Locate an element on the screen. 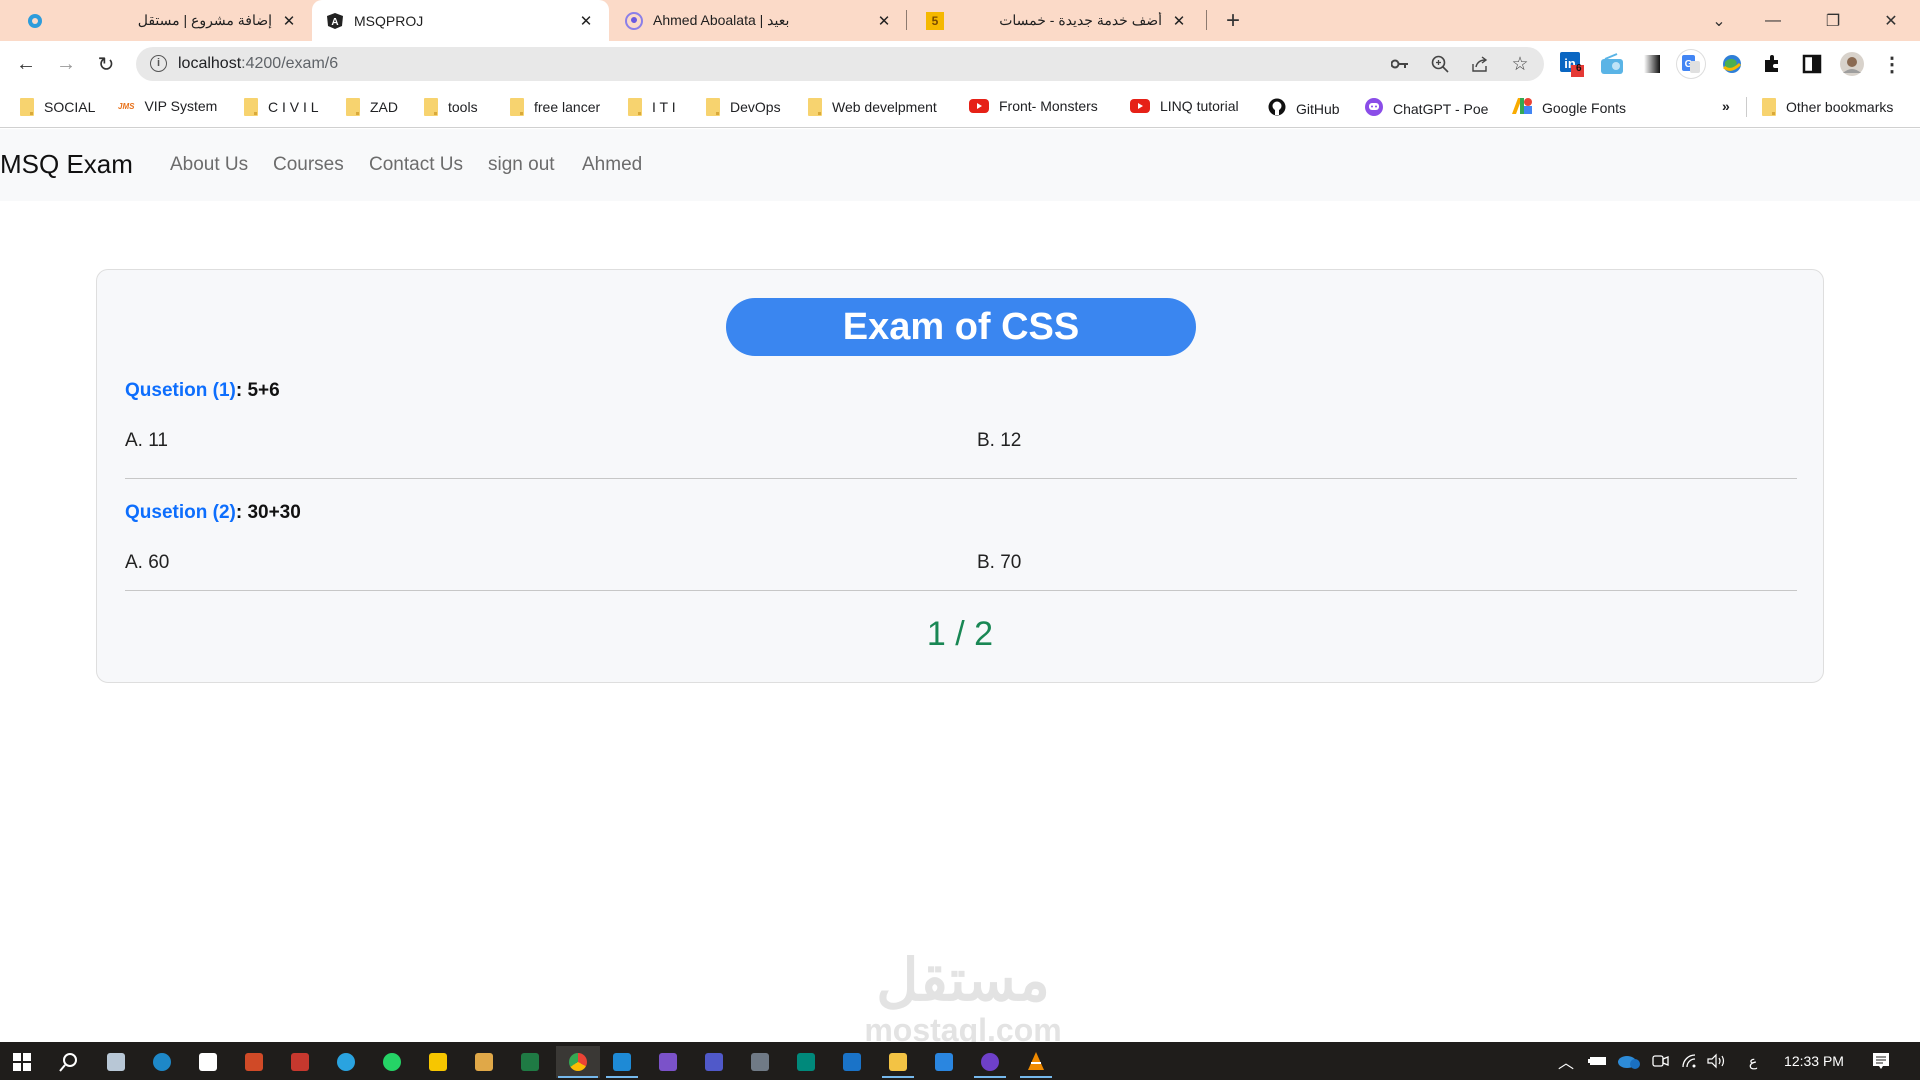  taskbar-google-meet is located at coordinates (806, 1062).